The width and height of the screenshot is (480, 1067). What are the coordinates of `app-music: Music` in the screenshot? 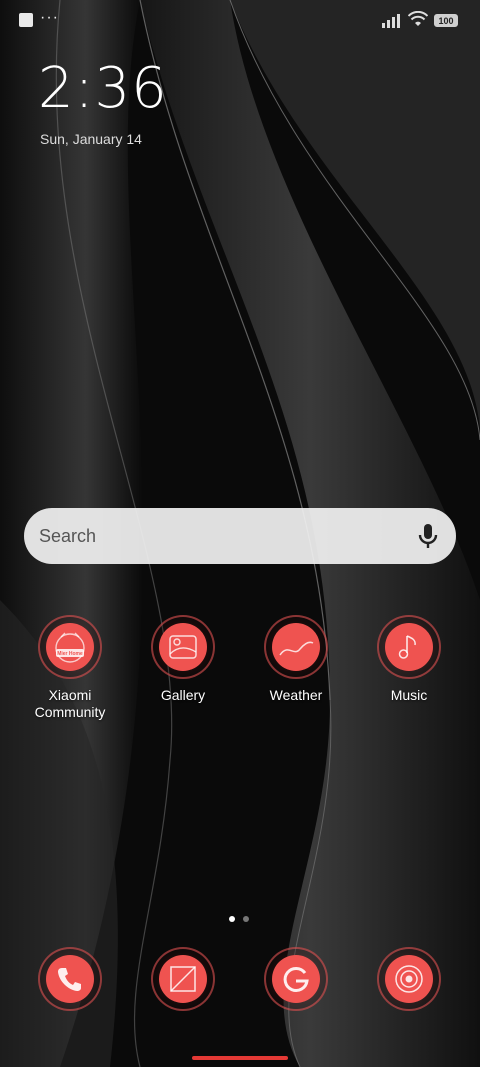 It's located at (409, 659).